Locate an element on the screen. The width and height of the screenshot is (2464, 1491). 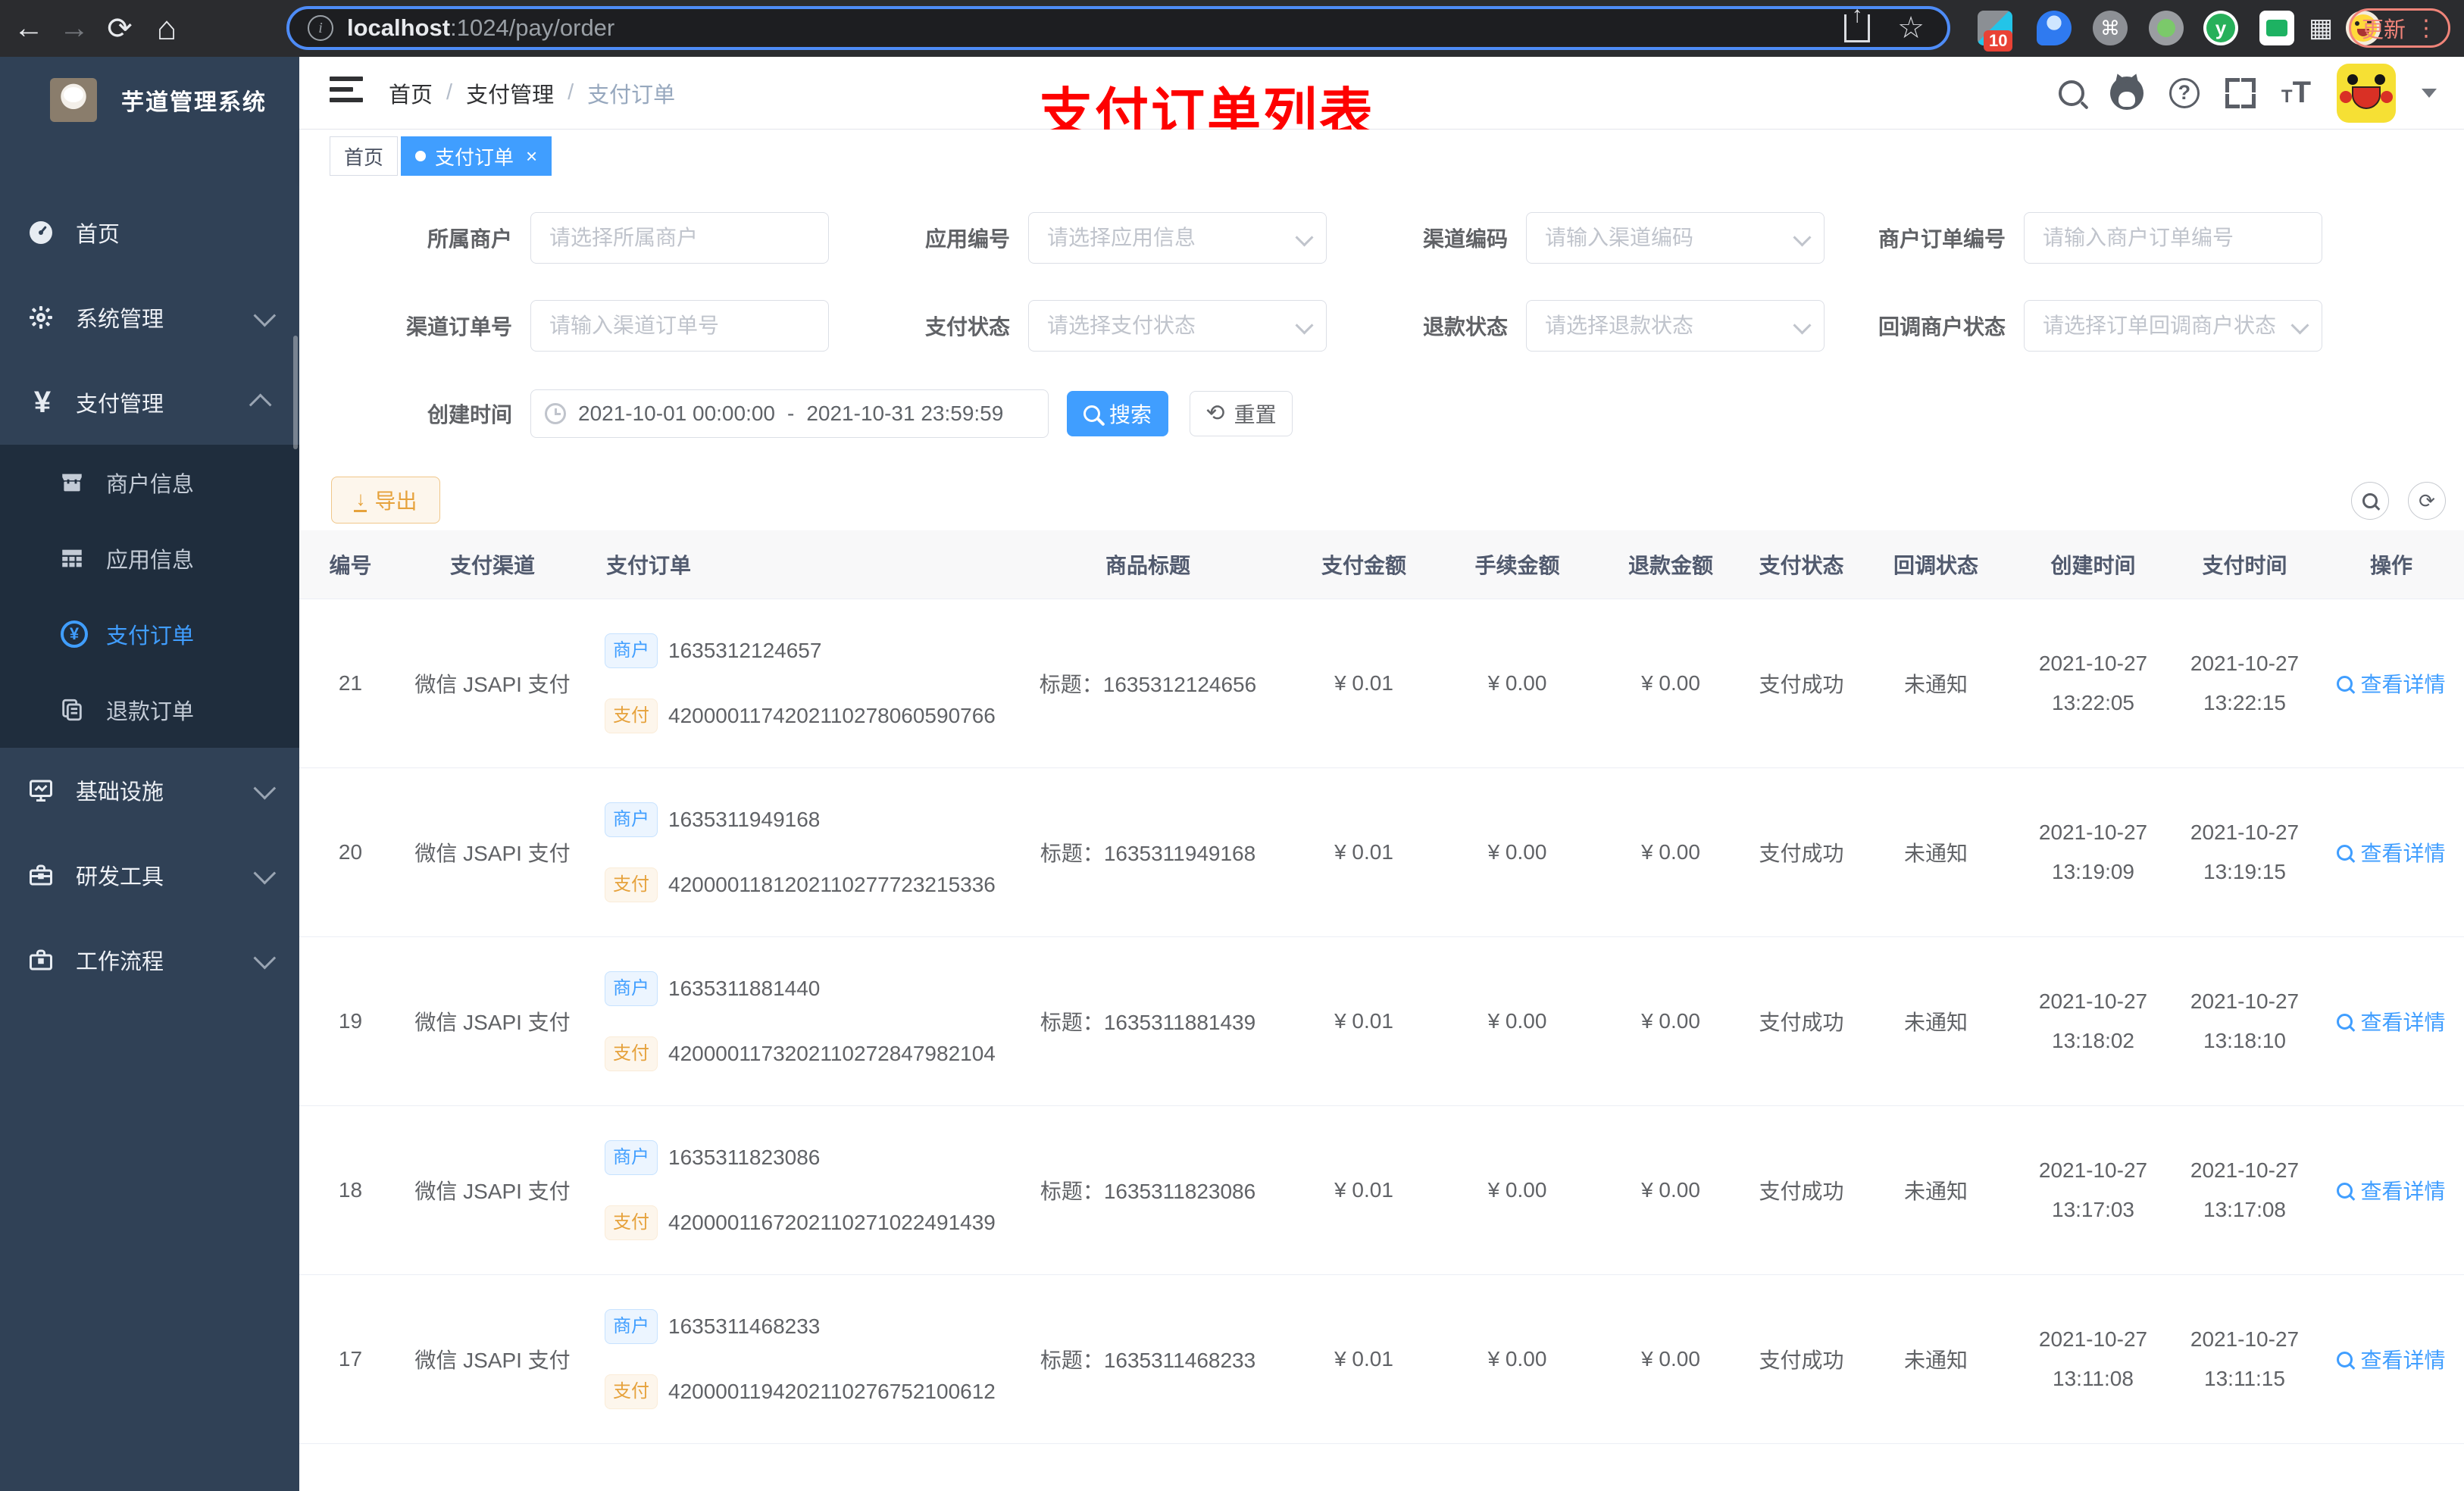
sidebar-item-pay-order: ¥ 支付订单 is located at coordinates (149, 634).